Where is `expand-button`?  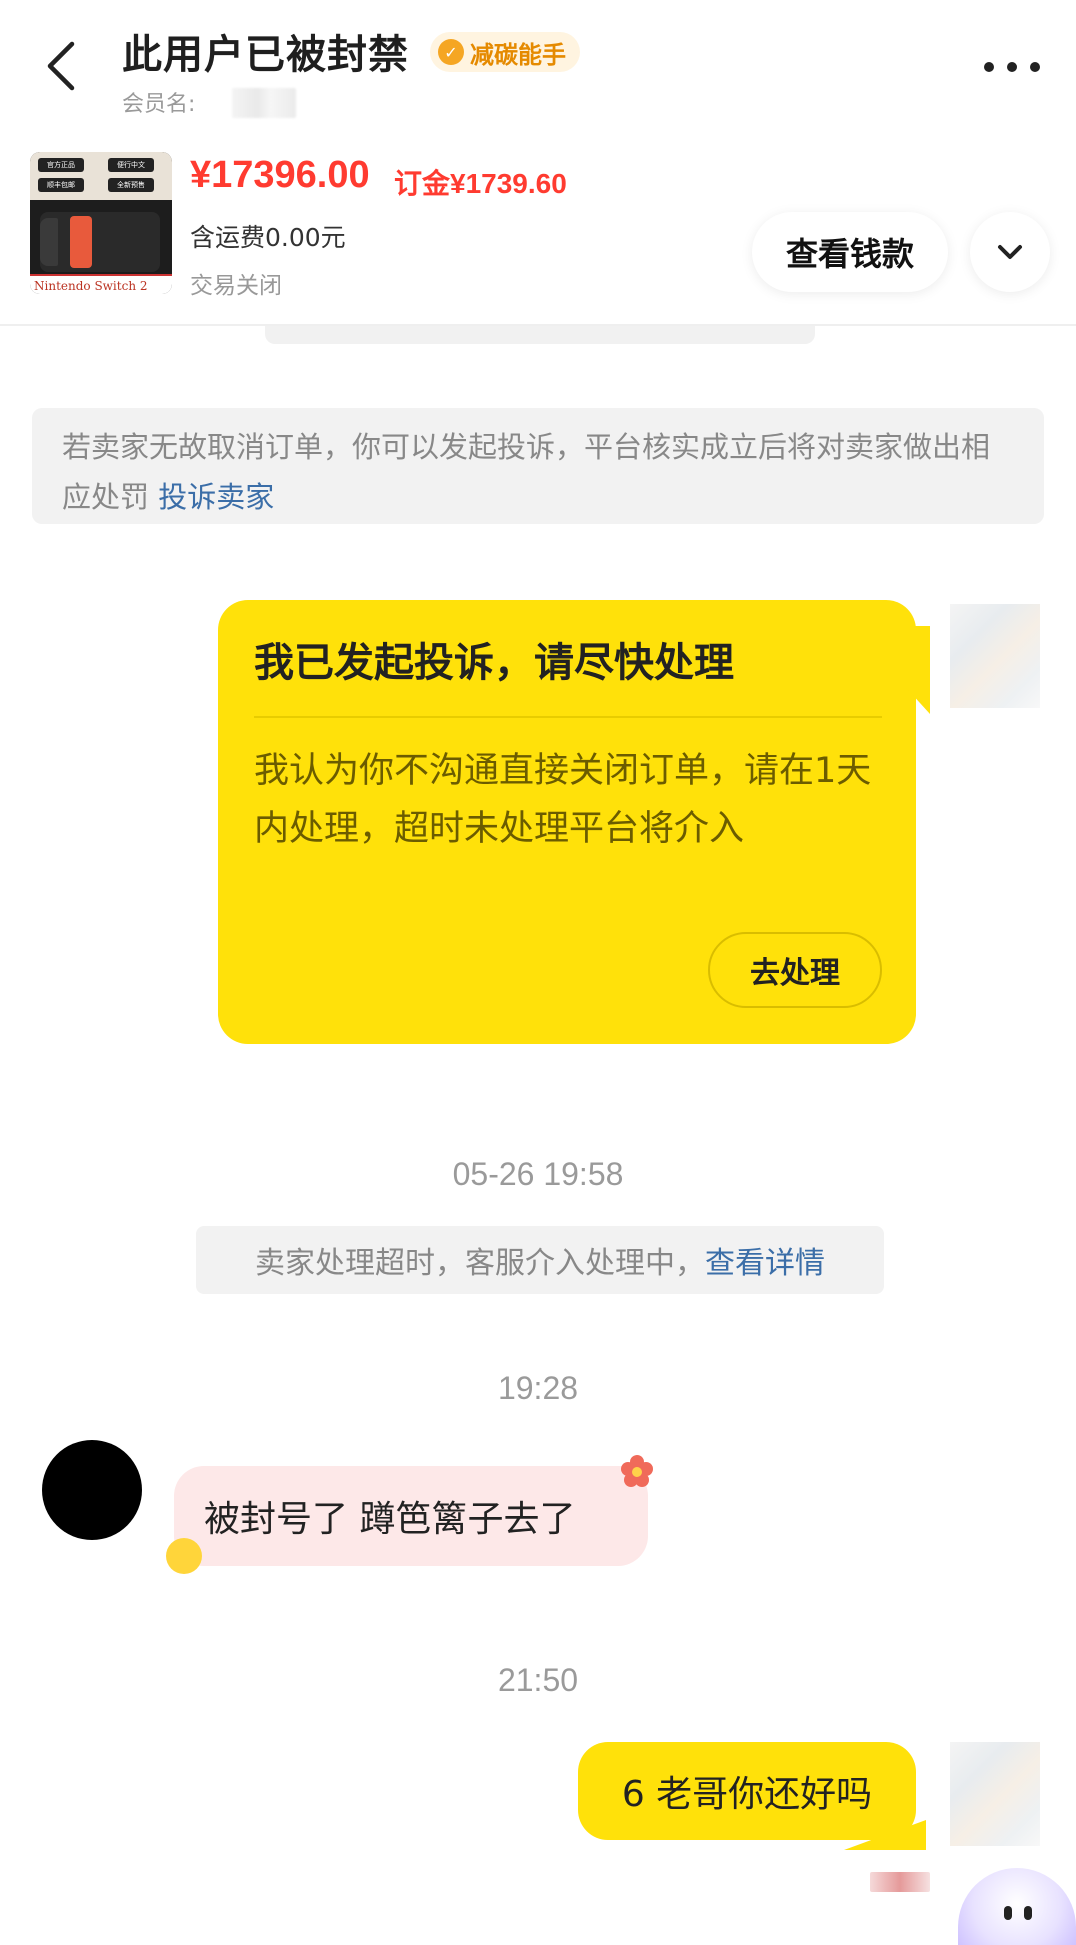
expand-button is located at coordinates (1010, 252).